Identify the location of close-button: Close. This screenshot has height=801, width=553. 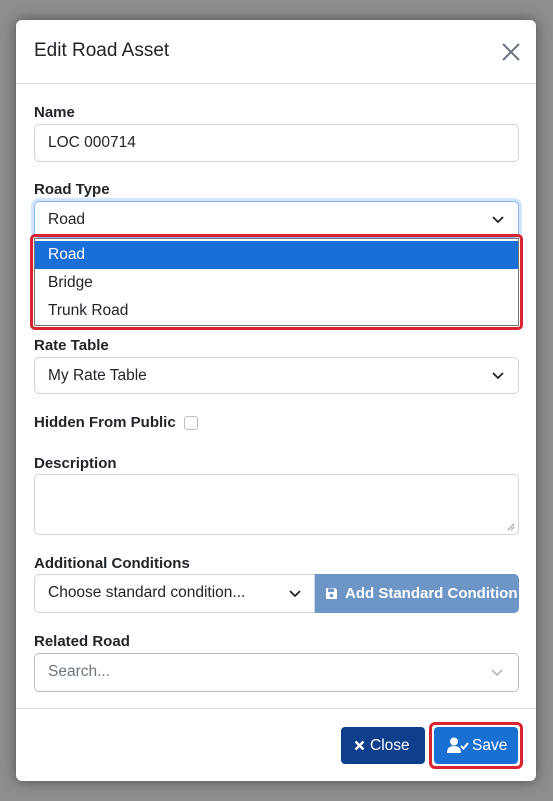
(383, 745).